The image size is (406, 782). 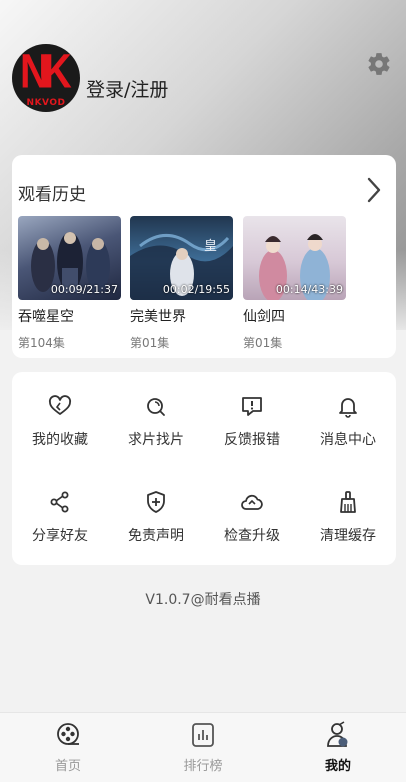 I want to click on avatar-logo-letters: NK, so click(x=46, y=72).